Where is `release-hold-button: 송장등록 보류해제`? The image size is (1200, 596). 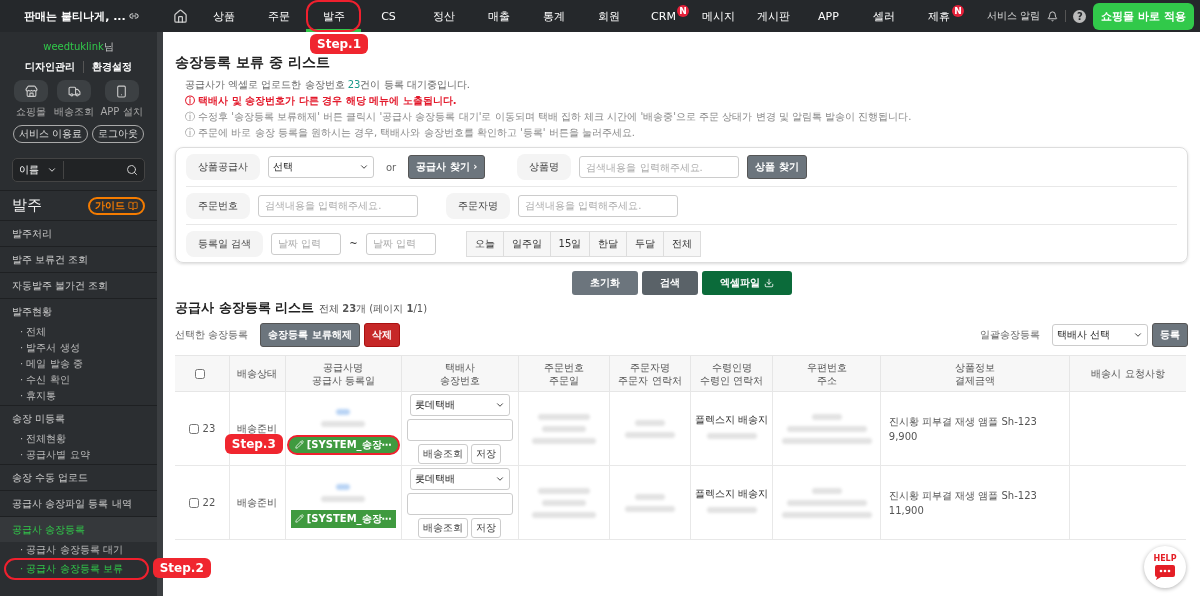
release-hold-button: 송장등록 보류해제 is located at coordinates (310, 335).